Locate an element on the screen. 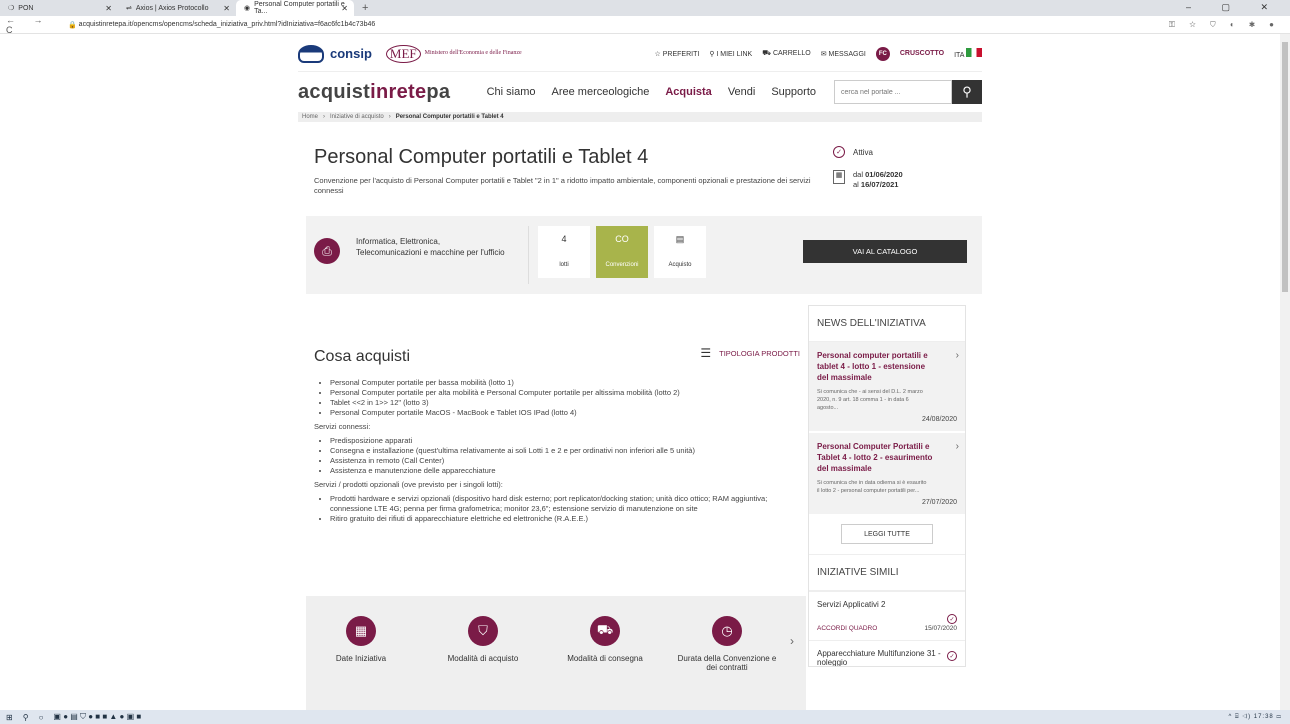 The width and height of the screenshot is (1290, 724). menu-item-vendi: Vendi is located at coordinates (742, 92).